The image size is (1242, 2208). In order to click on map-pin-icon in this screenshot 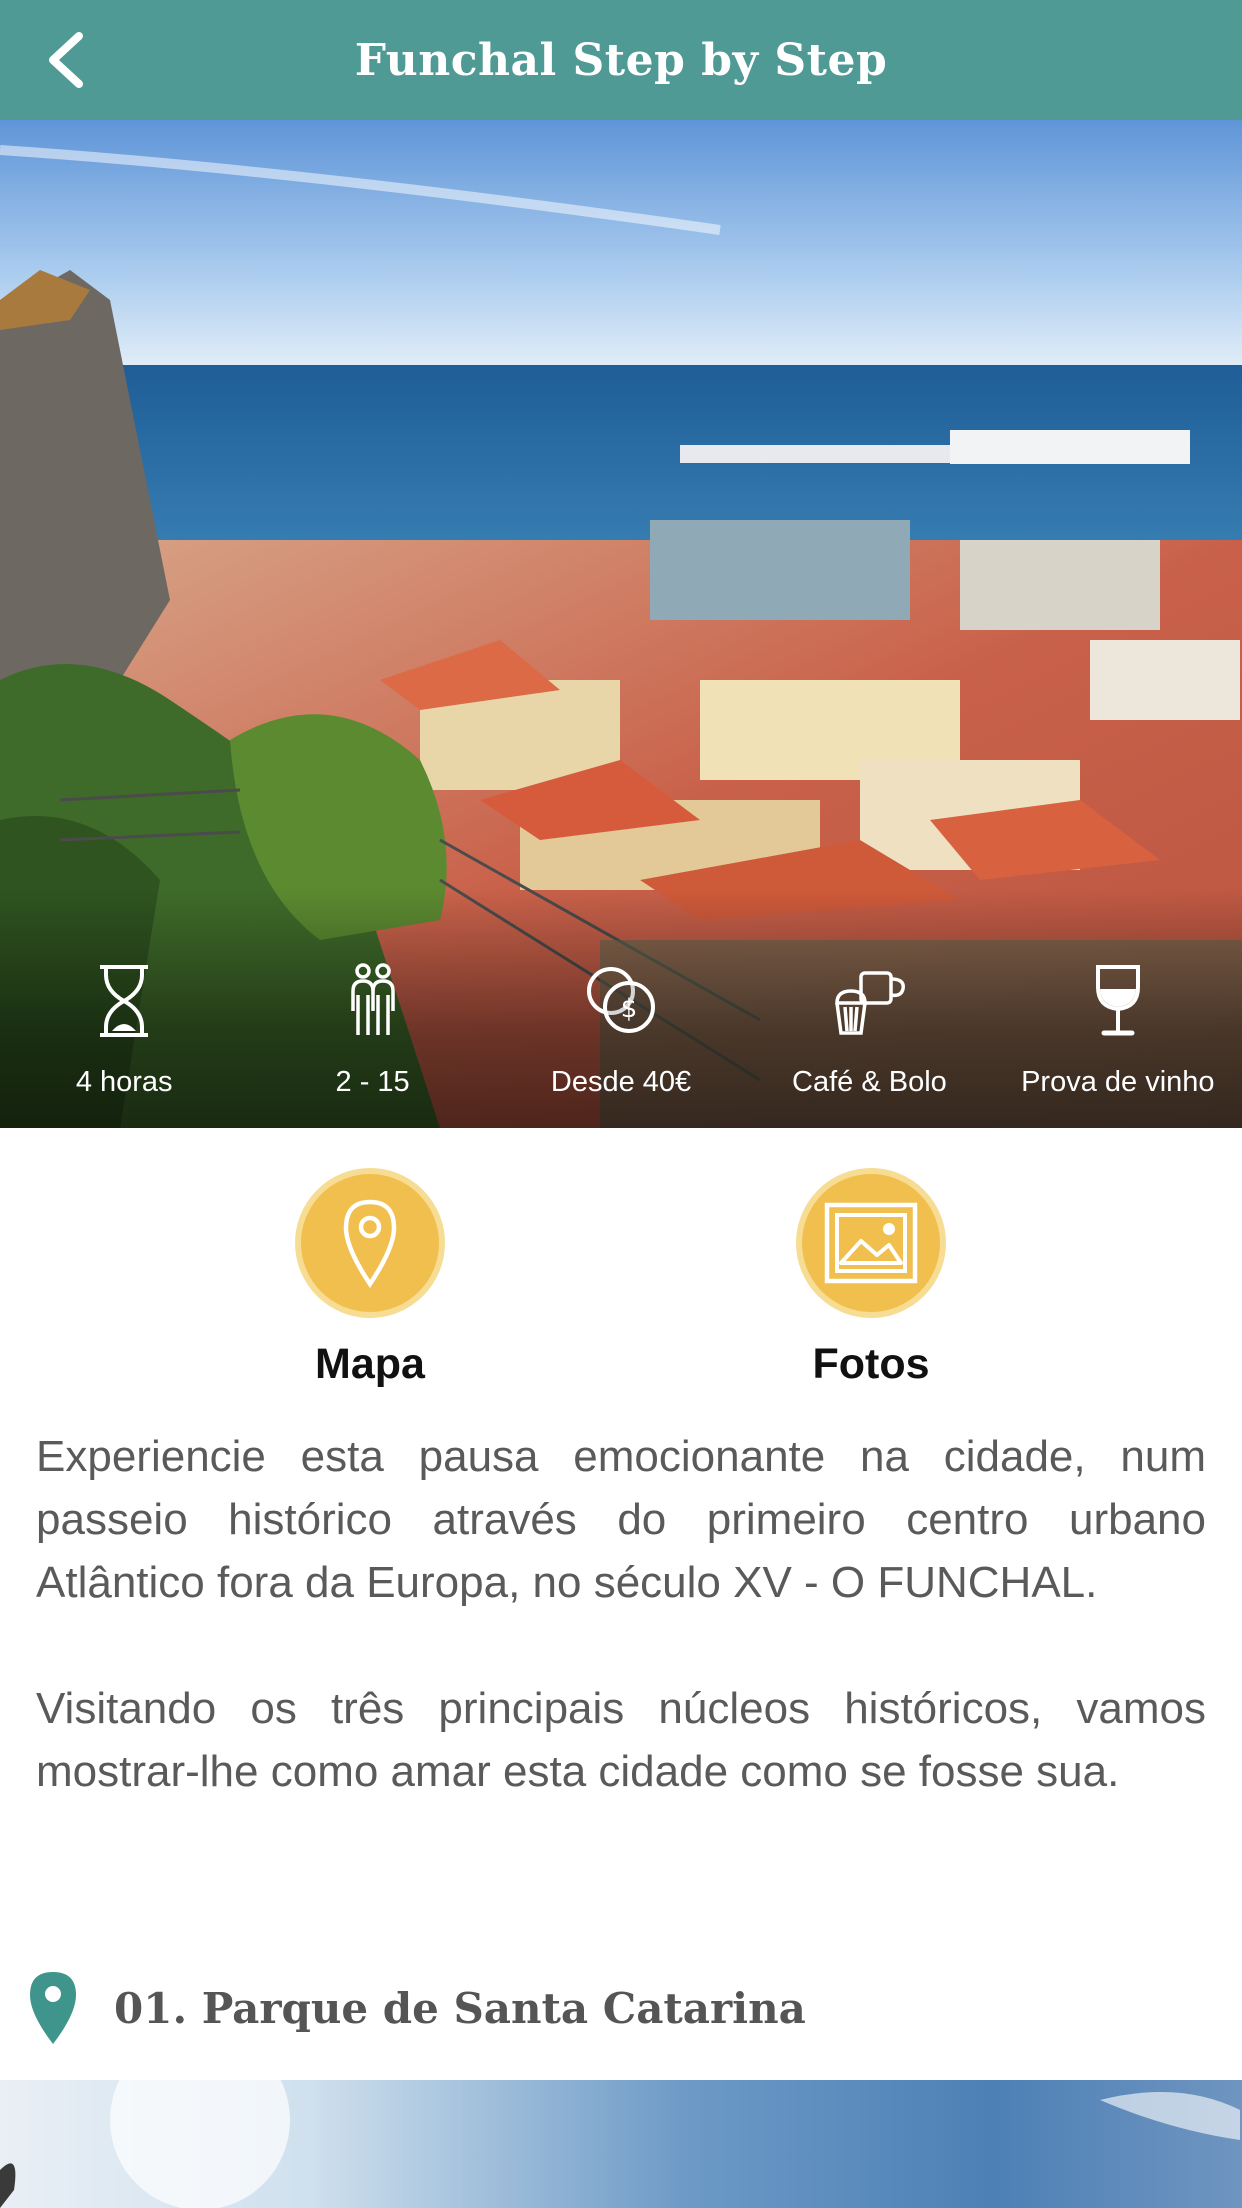, I will do `click(370, 1243)`.